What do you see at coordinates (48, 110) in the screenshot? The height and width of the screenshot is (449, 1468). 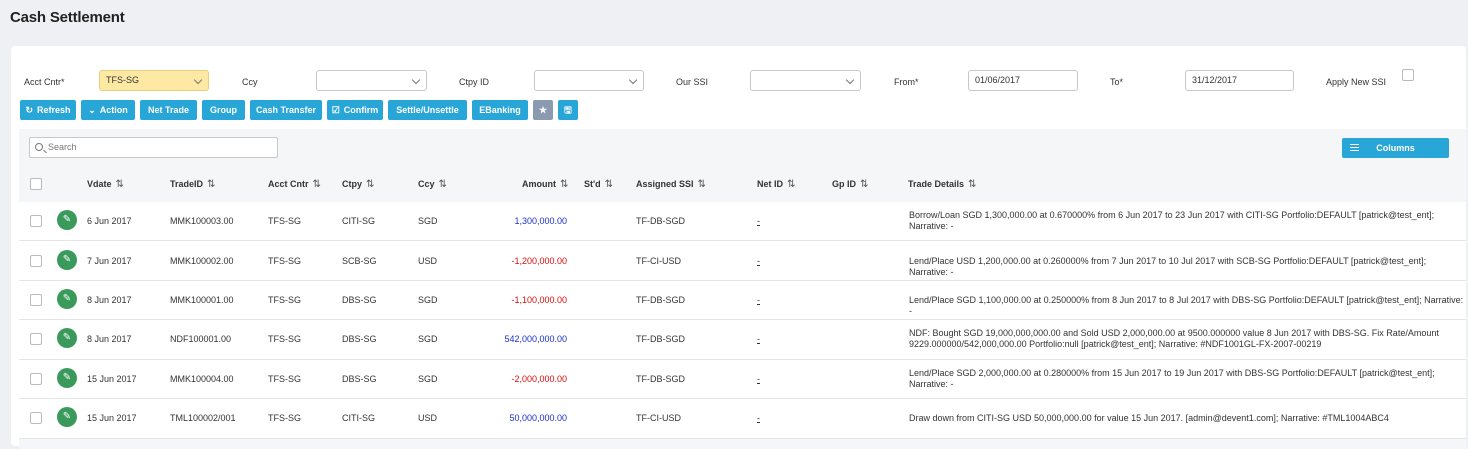 I see `refresh-button: ↻ Refresh` at bounding box center [48, 110].